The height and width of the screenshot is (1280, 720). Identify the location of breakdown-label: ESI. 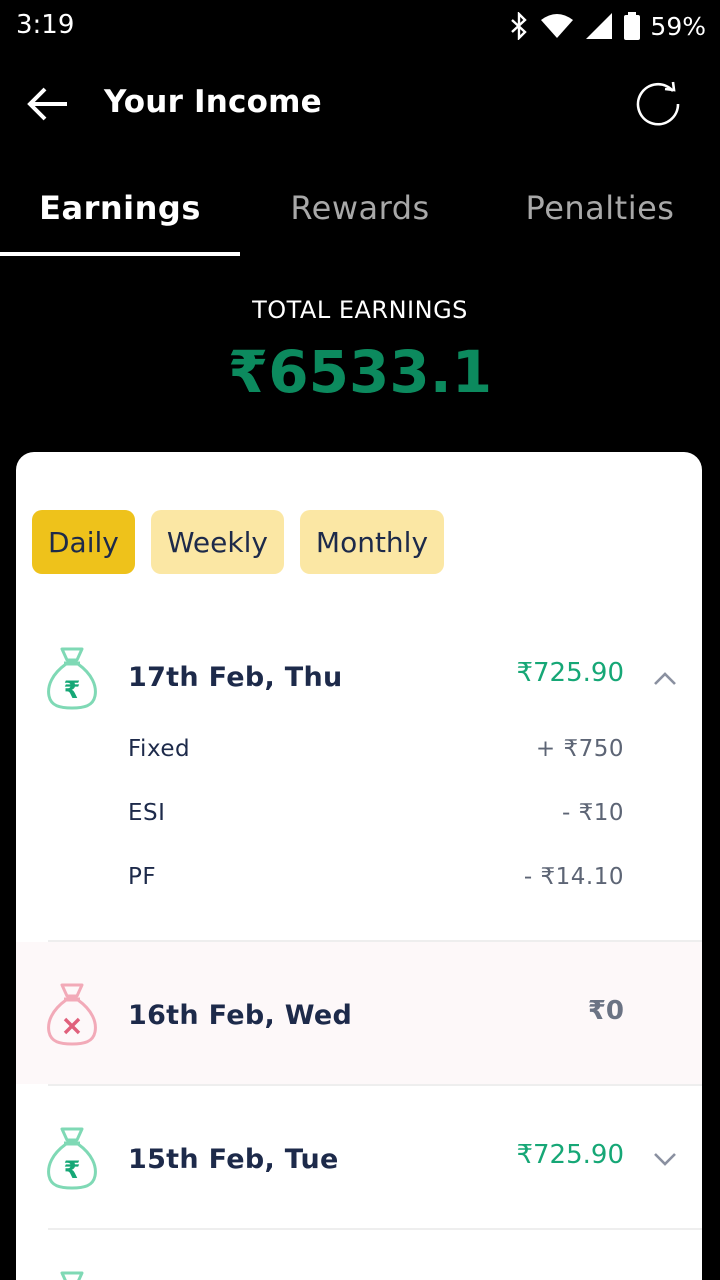
(147, 813).